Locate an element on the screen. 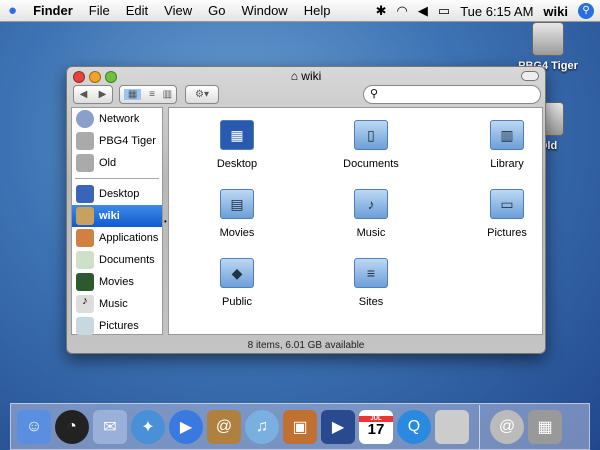 The image size is (600, 450). menu-help: Help is located at coordinates (317, 10).